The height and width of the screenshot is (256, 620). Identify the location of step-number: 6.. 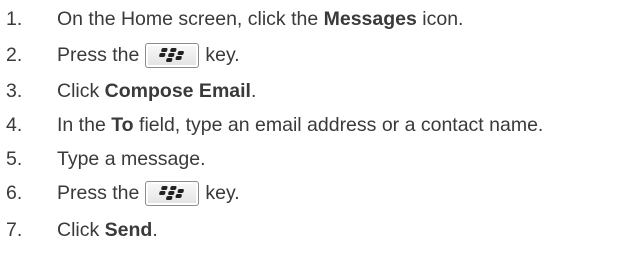
(14, 192).